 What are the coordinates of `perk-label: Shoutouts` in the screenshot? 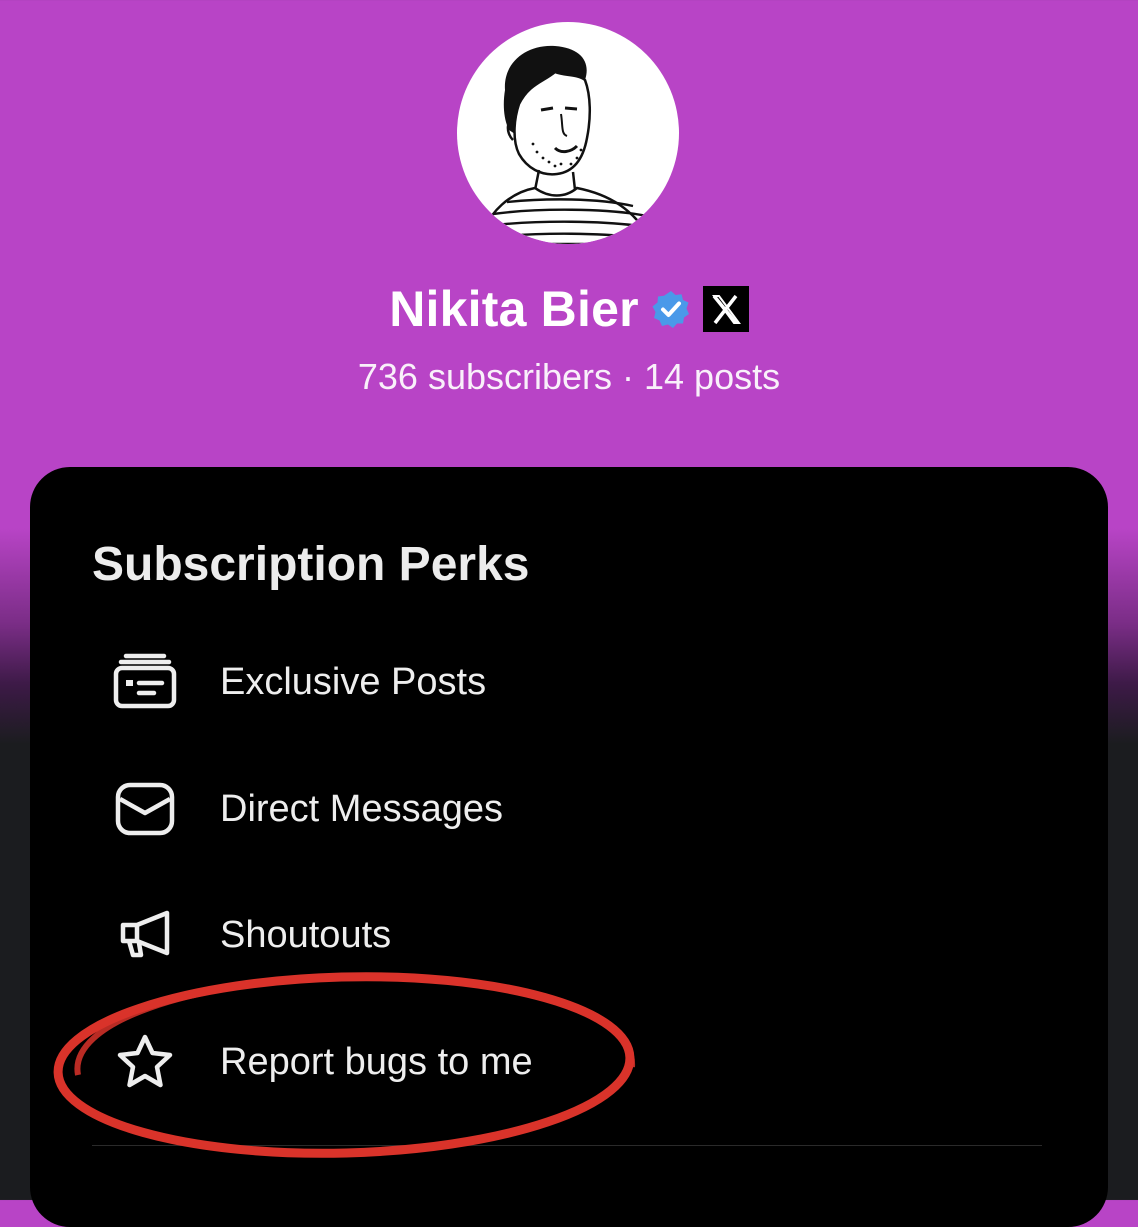 It's located at (306, 934).